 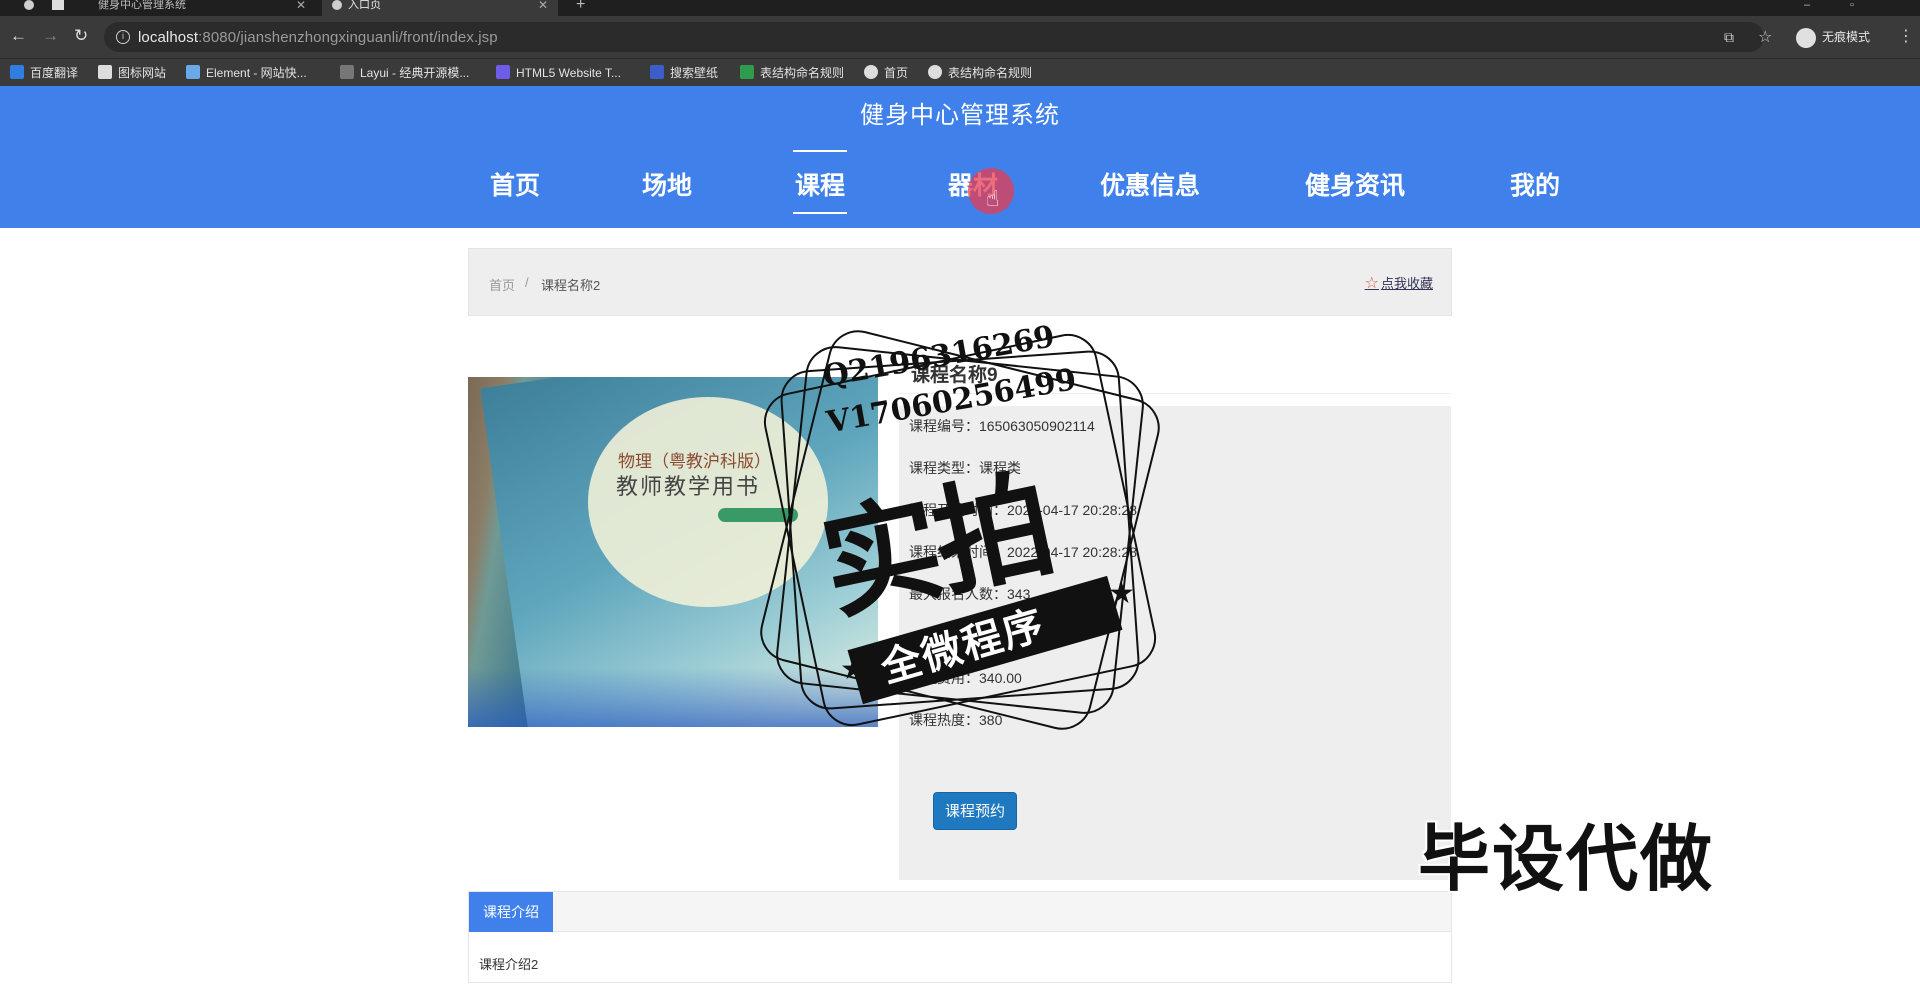 I want to click on book-course-button: 课程预约, so click(x=975, y=811).